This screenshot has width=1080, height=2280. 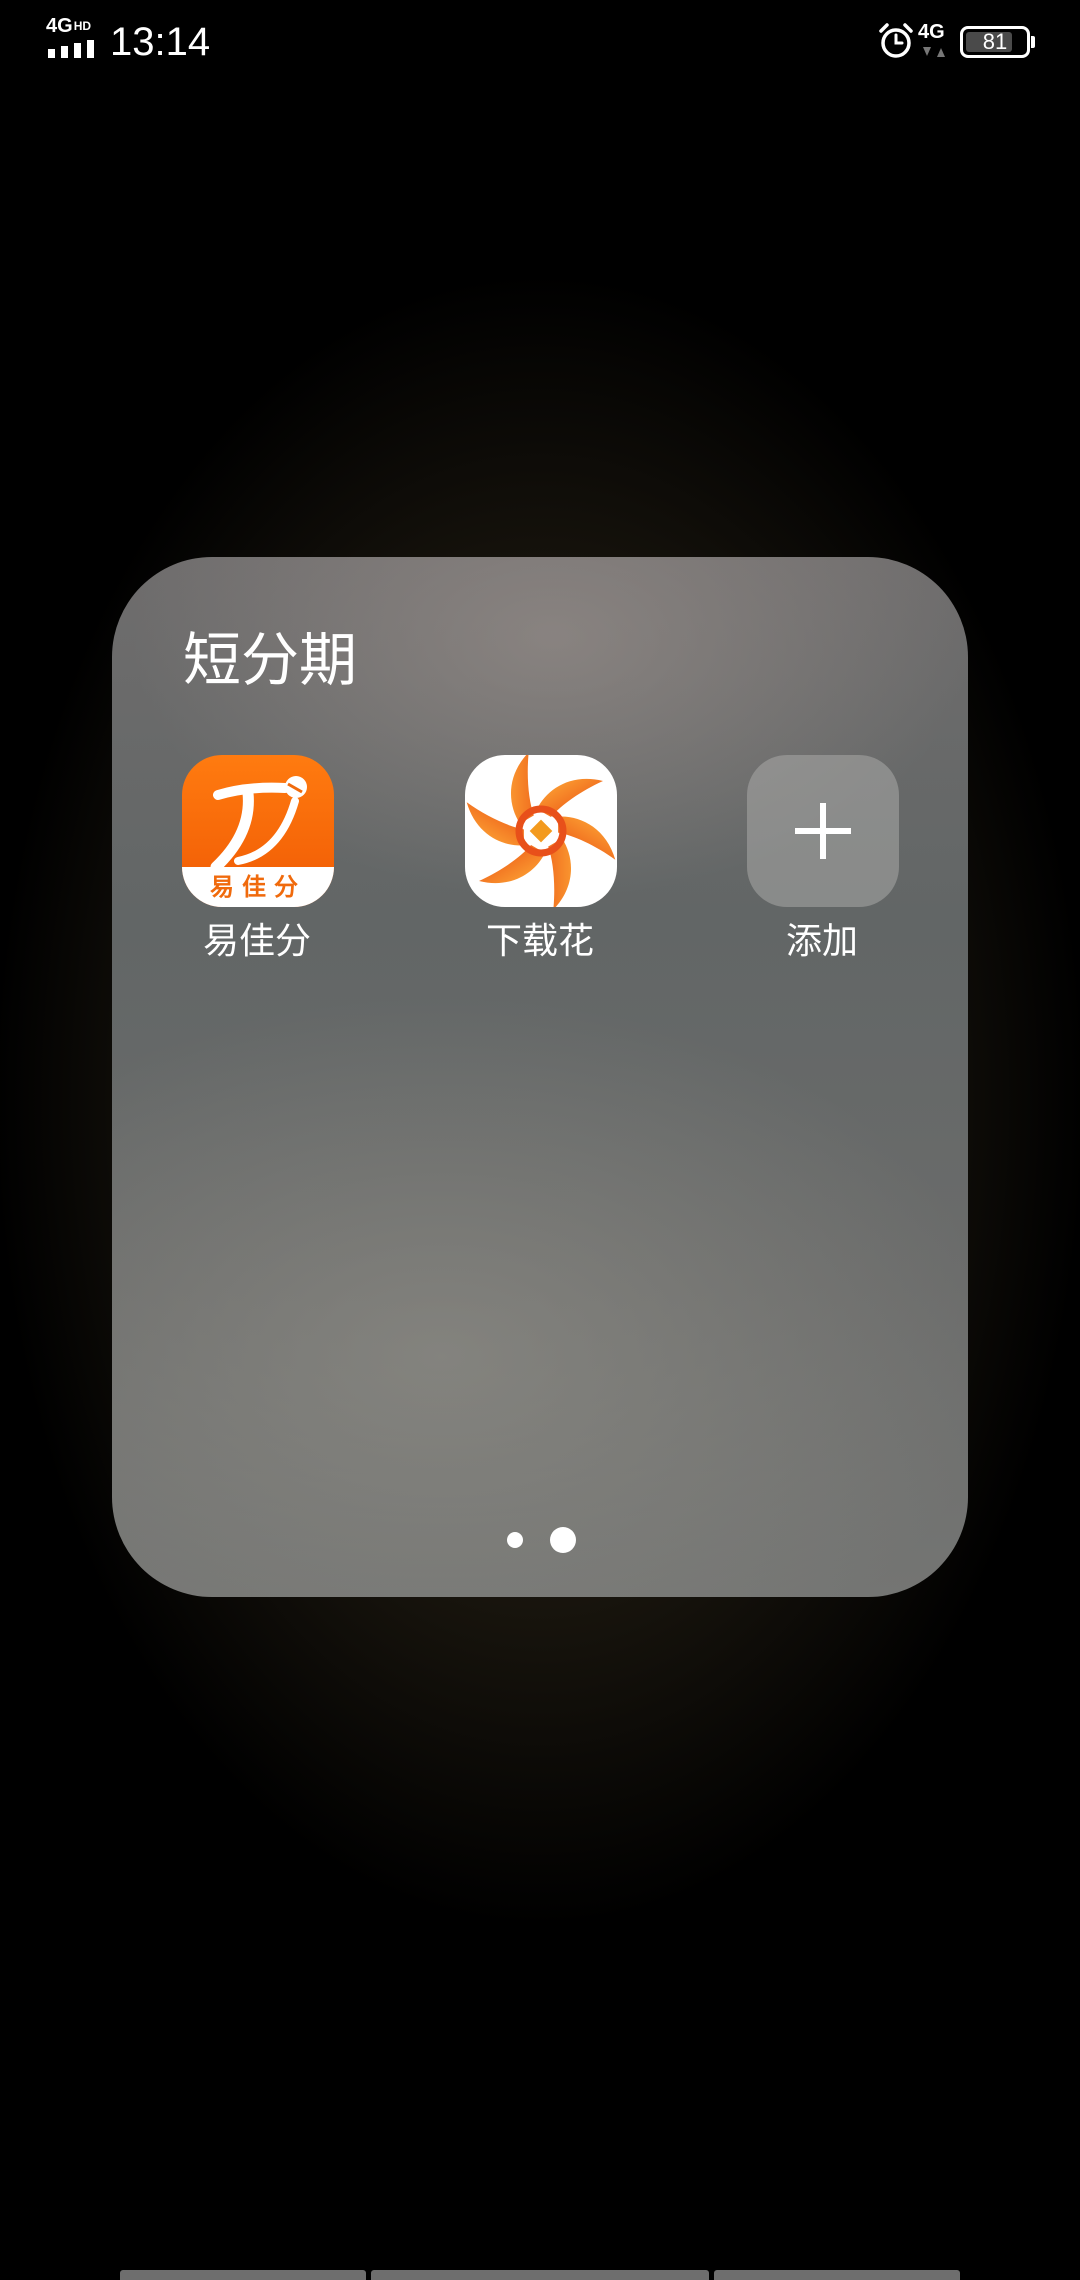 I want to click on cellular-signal: 4GHD, so click(x=73, y=39).